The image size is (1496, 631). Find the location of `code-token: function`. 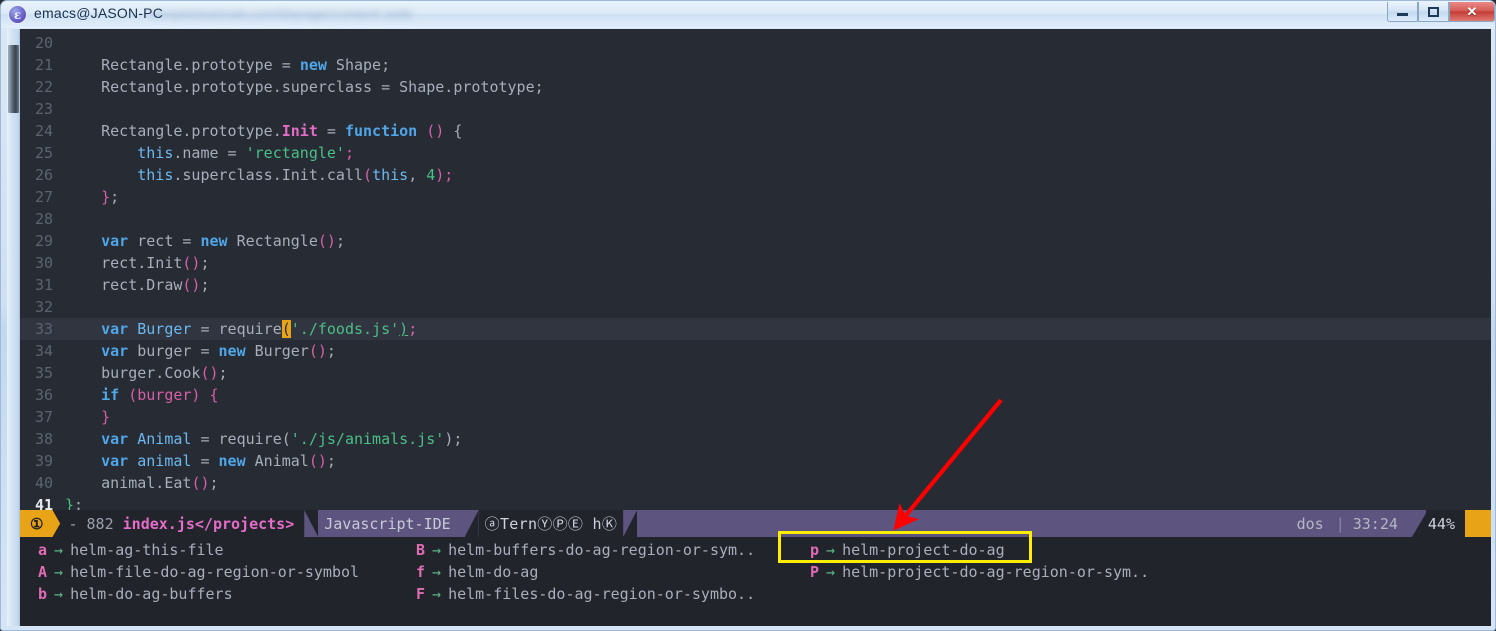

code-token: function is located at coordinates (381, 131).